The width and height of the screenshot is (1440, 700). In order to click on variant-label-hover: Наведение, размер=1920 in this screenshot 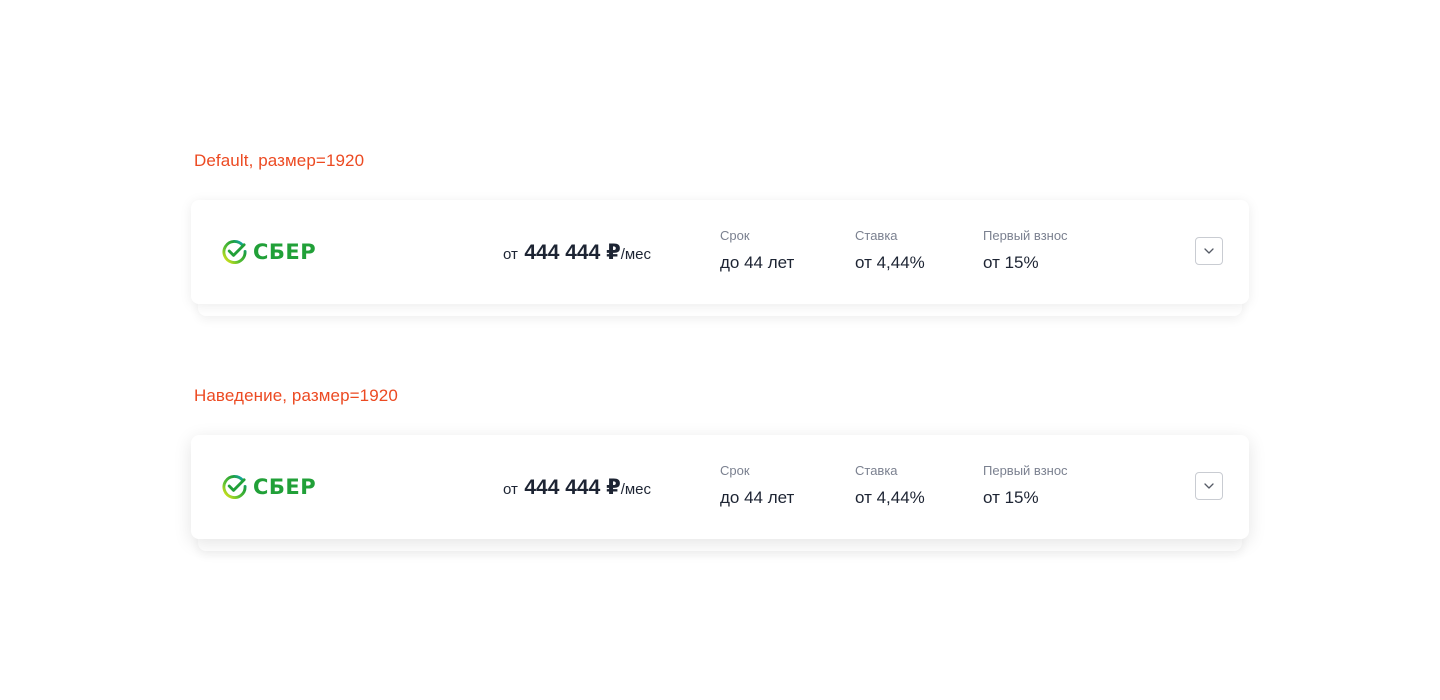, I will do `click(296, 395)`.